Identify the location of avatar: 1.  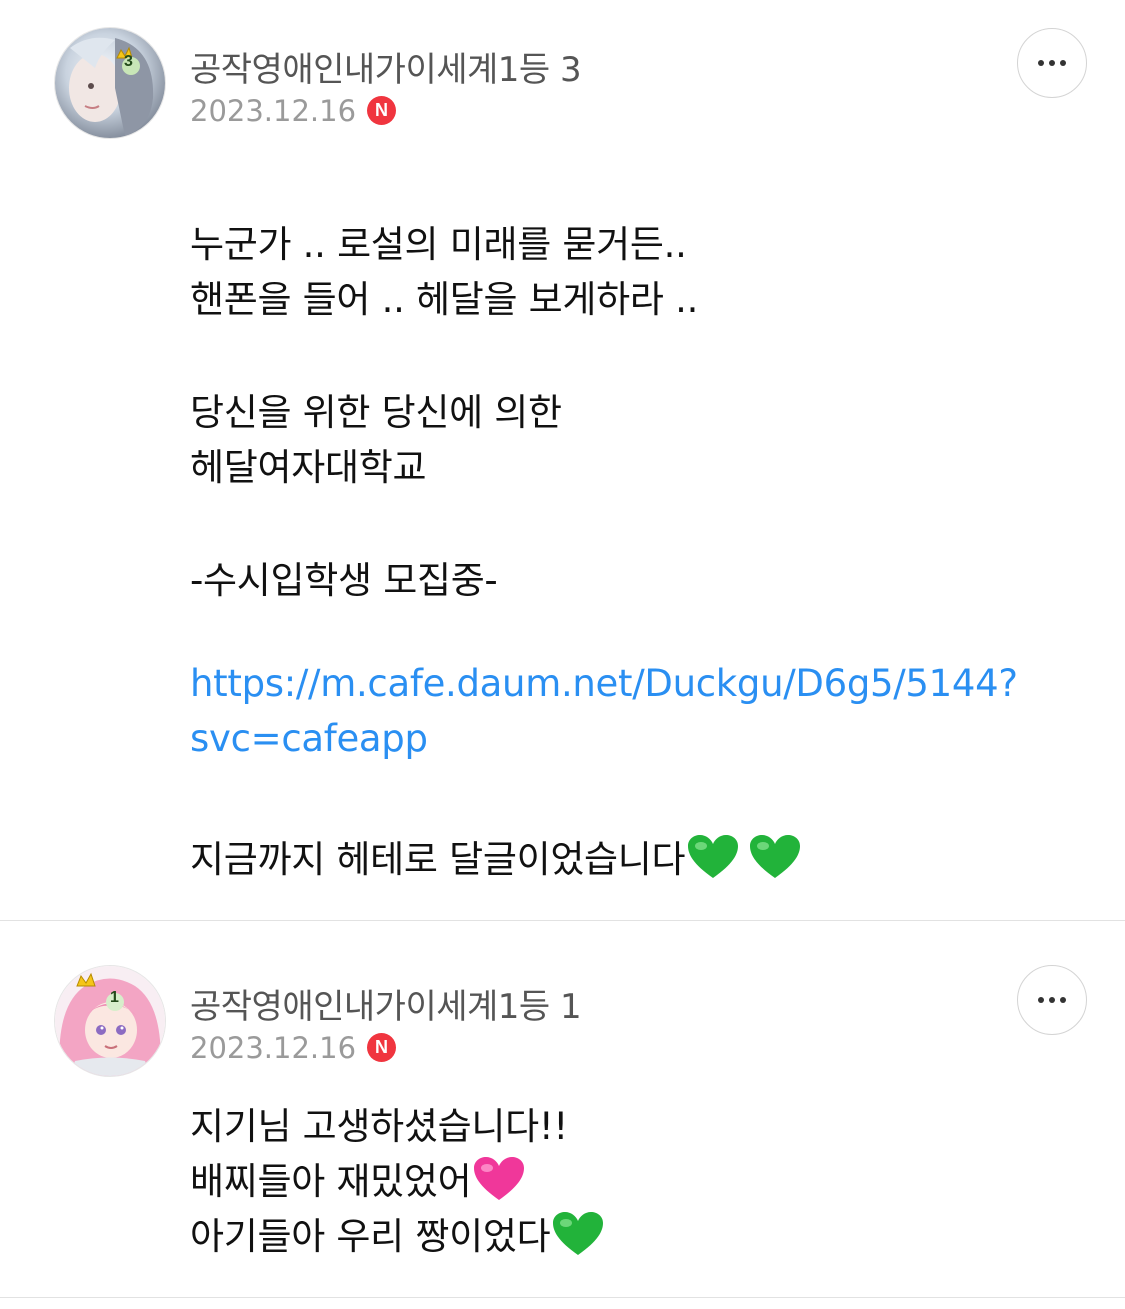
(110, 1021).